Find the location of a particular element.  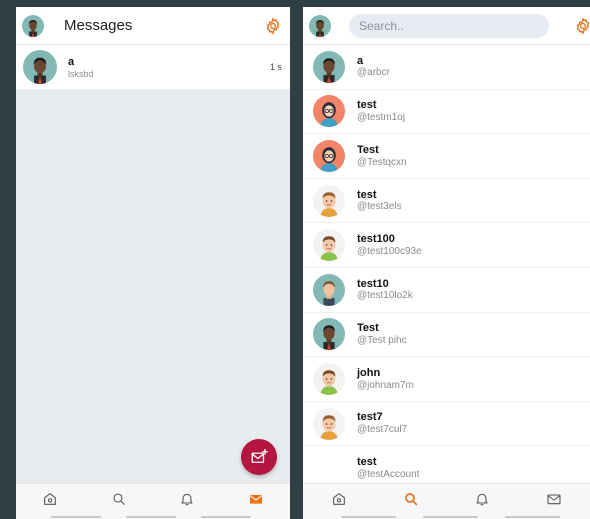

user-name: a is located at coordinates (360, 60).